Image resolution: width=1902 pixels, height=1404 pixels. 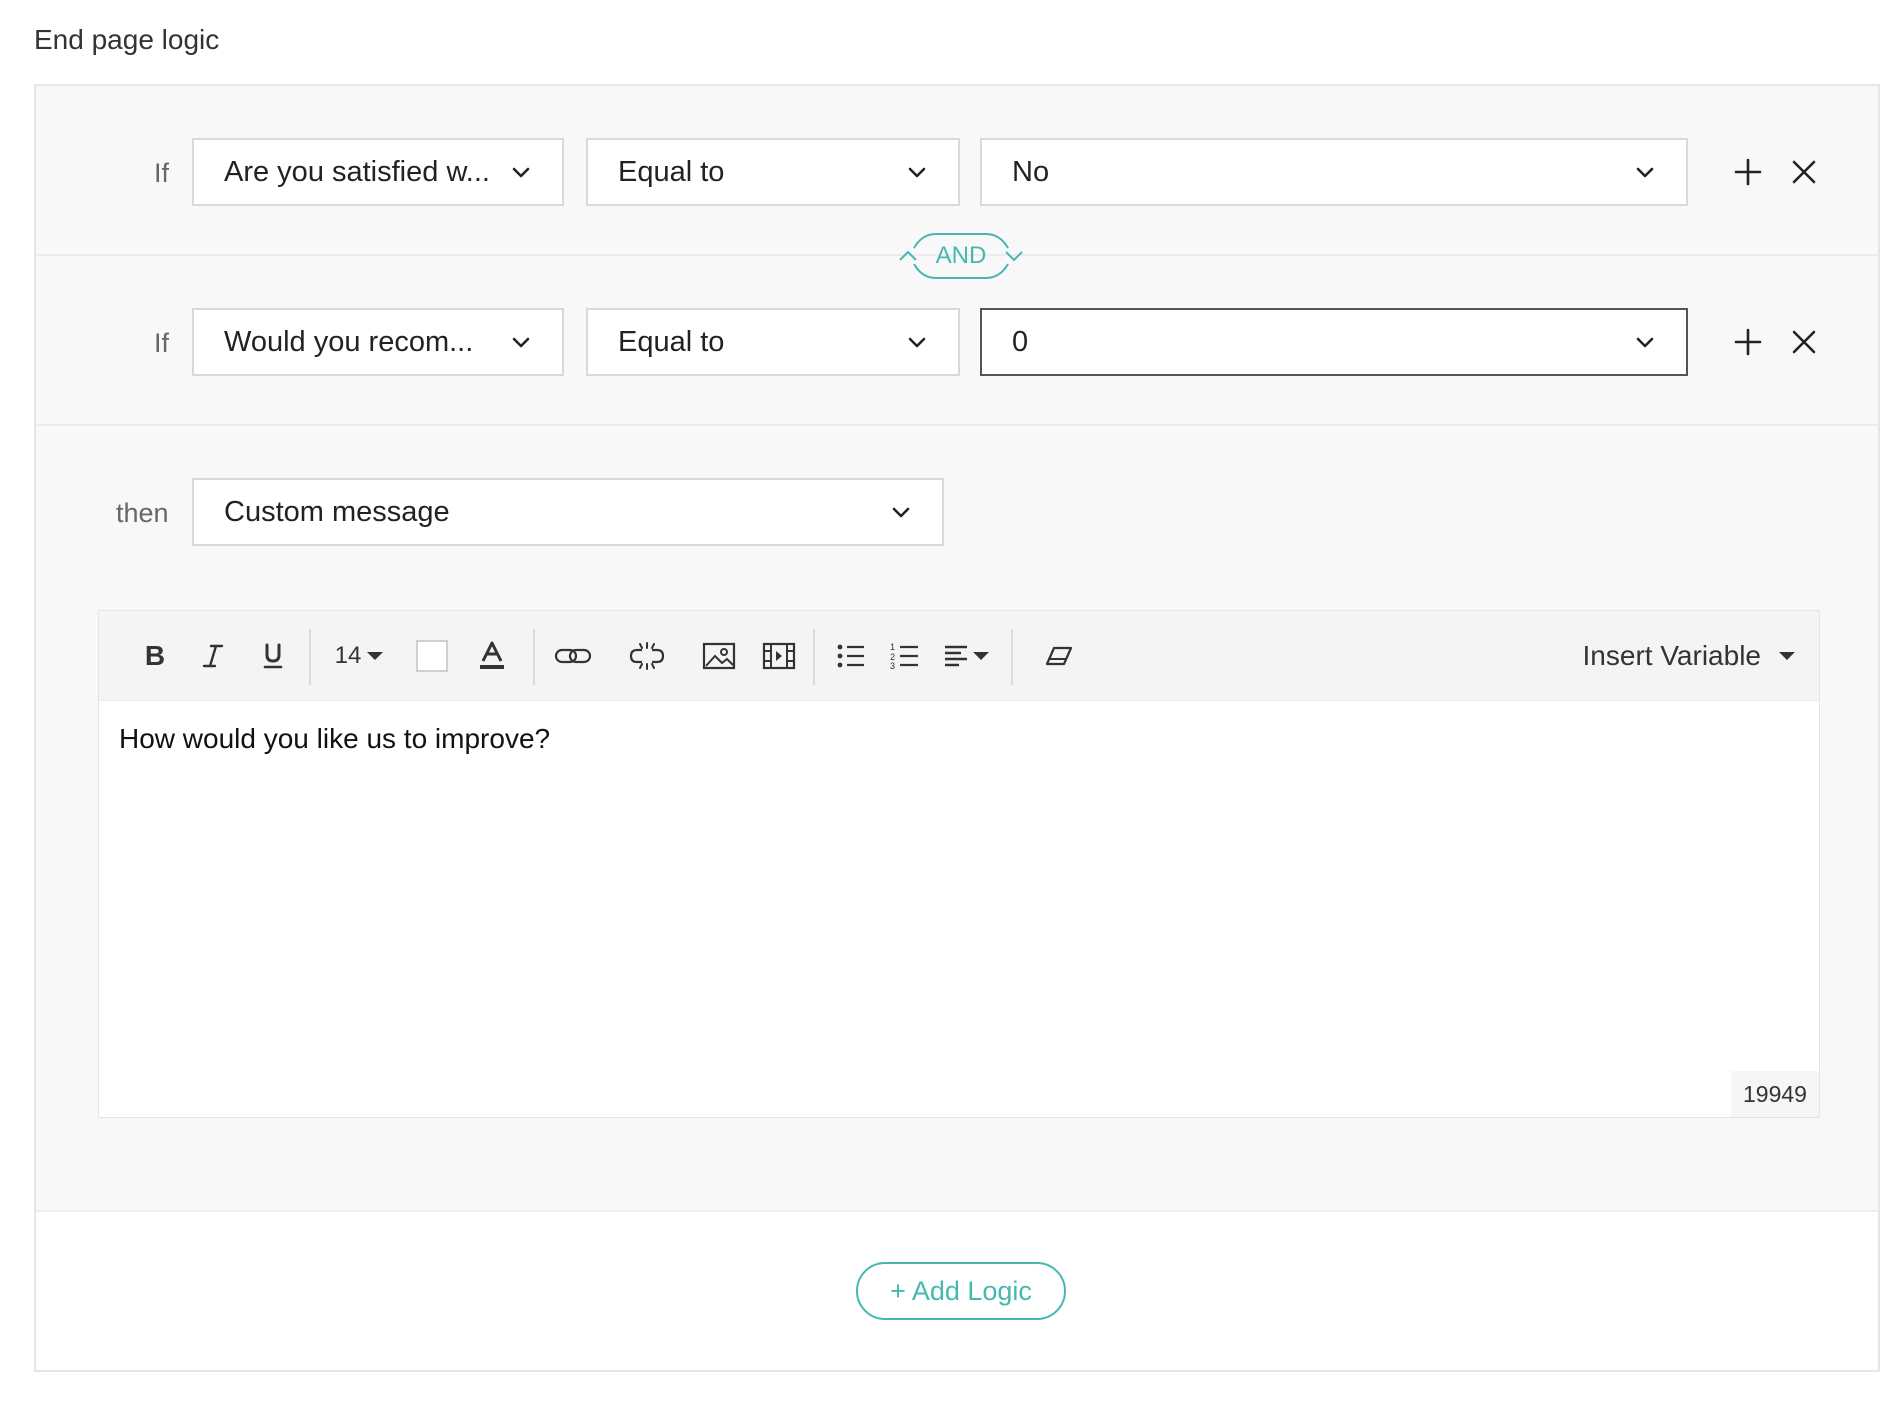 What do you see at coordinates (1020, 341) in the screenshot?
I see `value-select-value: 0` at bounding box center [1020, 341].